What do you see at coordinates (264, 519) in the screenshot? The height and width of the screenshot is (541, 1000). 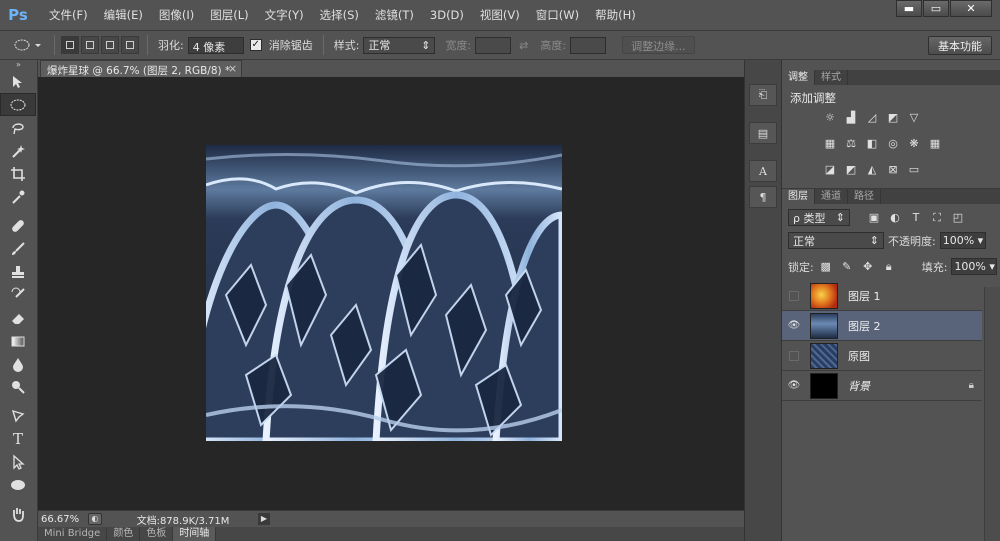 I see `status-menu-arrow-icon: ▶` at bounding box center [264, 519].